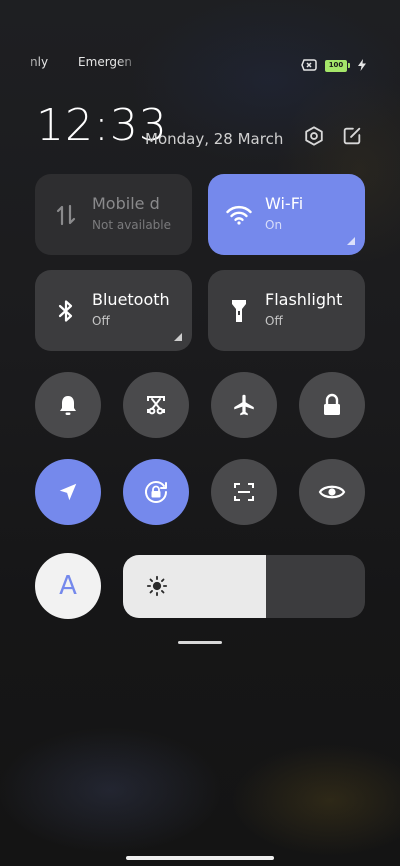  I want to click on edit-button, so click(352, 136).